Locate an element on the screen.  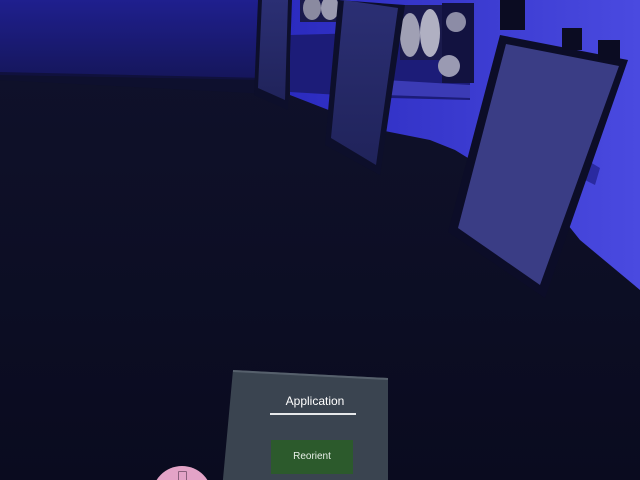
back-wall-left is located at coordinates (135, 40).